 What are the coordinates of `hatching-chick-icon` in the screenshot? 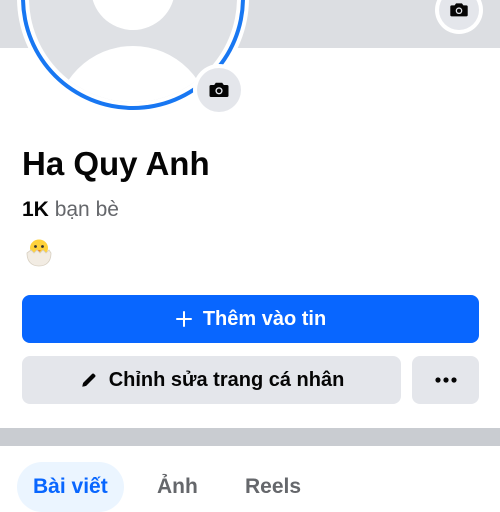 It's located at (39, 253).